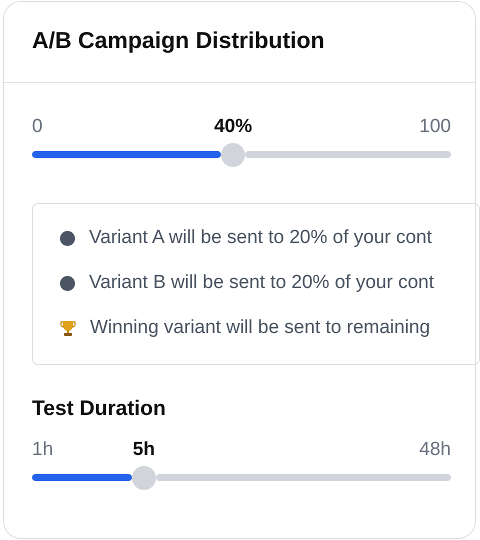 This screenshot has width=480, height=540. I want to click on section-title: Test Duration, so click(99, 409).